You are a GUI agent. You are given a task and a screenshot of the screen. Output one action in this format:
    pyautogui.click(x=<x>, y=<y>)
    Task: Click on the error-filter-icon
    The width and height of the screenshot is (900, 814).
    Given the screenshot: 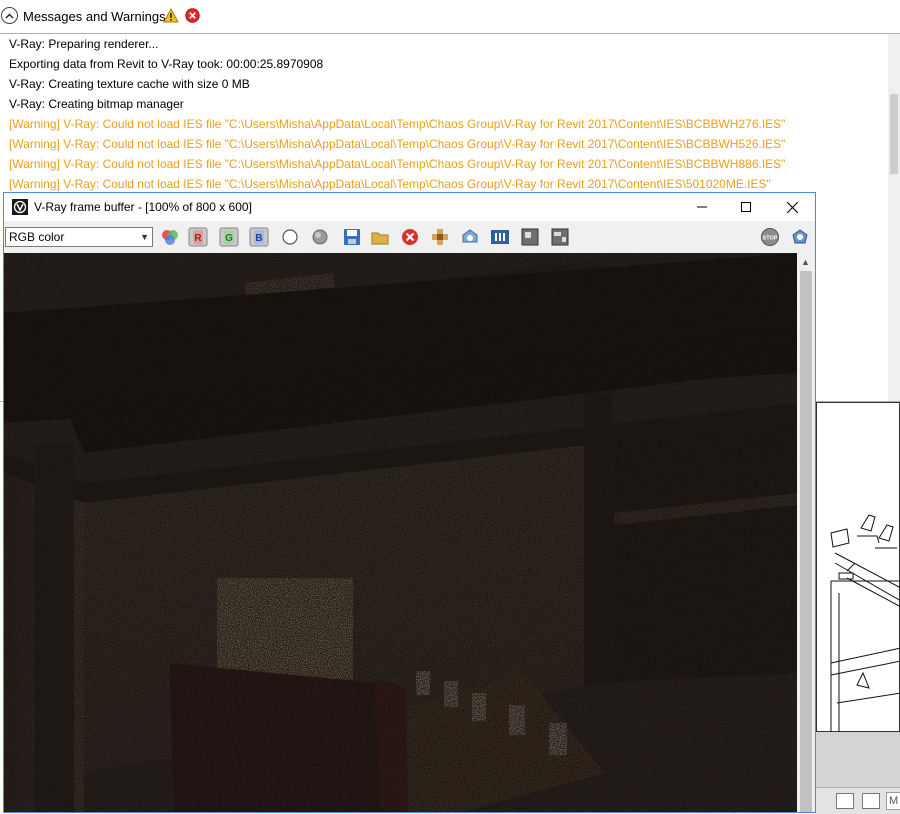 What is the action you would take?
    pyautogui.click(x=192, y=15)
    